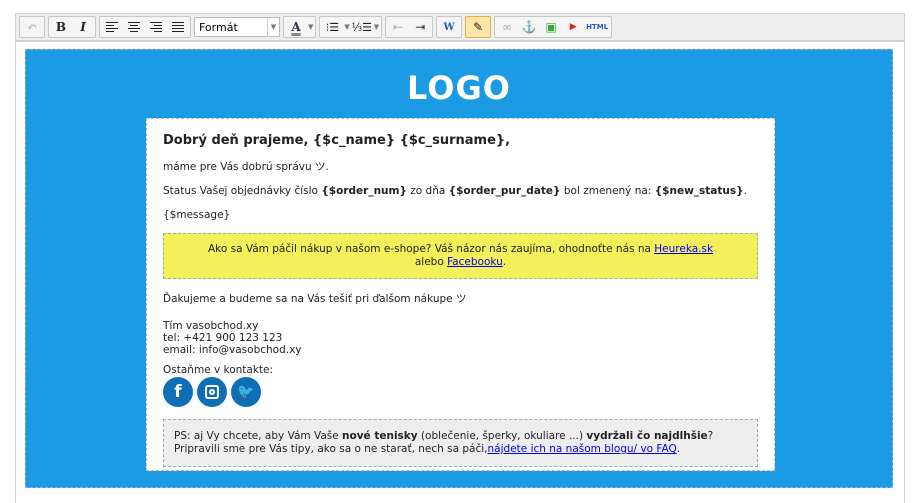 Image resolution: width=917 pixels, height=503 pixels. Describe the element at coordinates (61, 27) in the screenshot. I see `bold-button: B` at that location.